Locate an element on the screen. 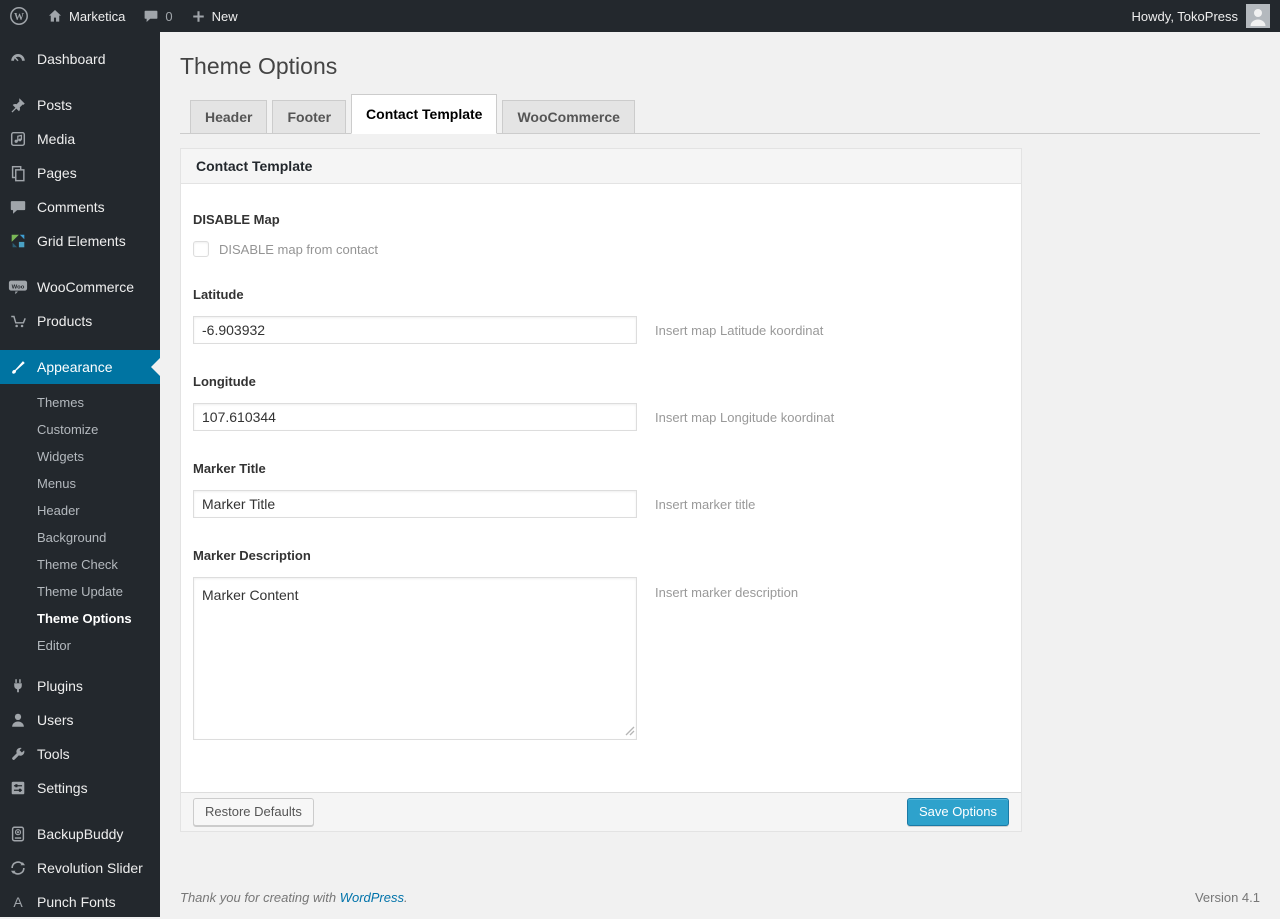 The width and height of the screenshot is (1280, 919). tab-woocommerce: WooCommerce is located at coordinates (568, 117).